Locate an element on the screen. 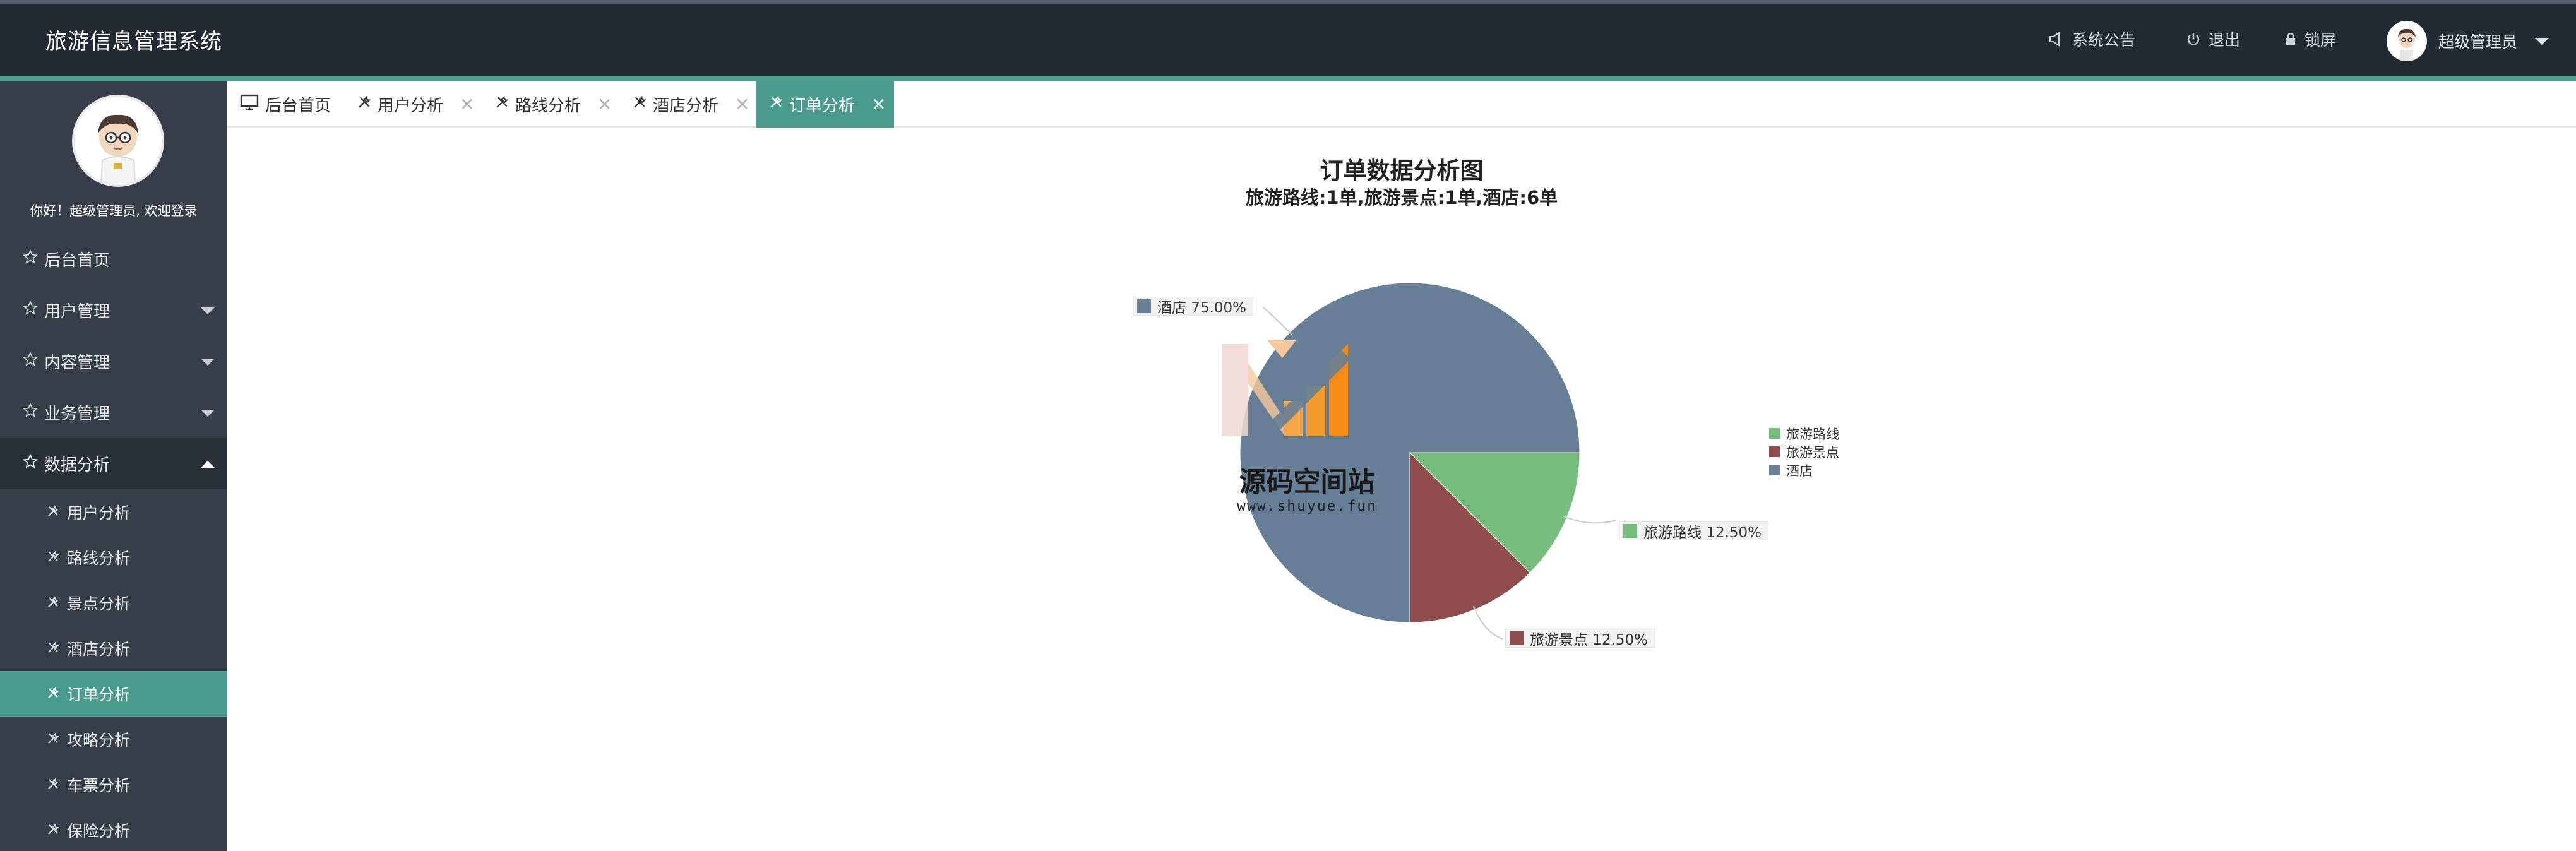 The height and width of the screenshot is (851, 2576). sidebar-subitem-label: 酒店分析 is located at coordinates (99, 649).